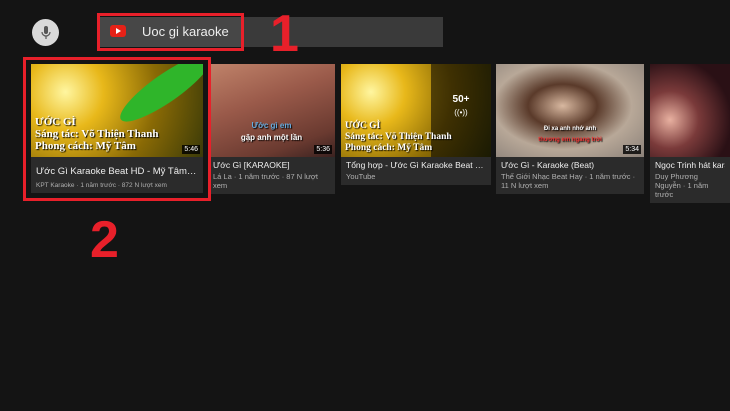 The image size is (730, 411). Describe the element at coordinates (271, 110) in the screenshot. I see `video-thumbnail: Ước gì em gặp anh một lần 5:36` at that location.